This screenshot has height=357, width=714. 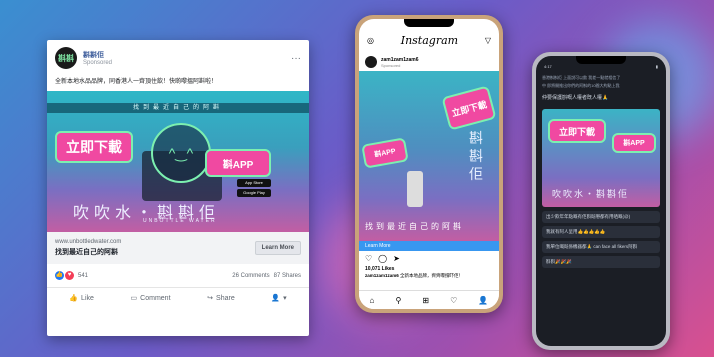 I want to click on like-reaction-icon: 👍, so click(x=59, y=275).